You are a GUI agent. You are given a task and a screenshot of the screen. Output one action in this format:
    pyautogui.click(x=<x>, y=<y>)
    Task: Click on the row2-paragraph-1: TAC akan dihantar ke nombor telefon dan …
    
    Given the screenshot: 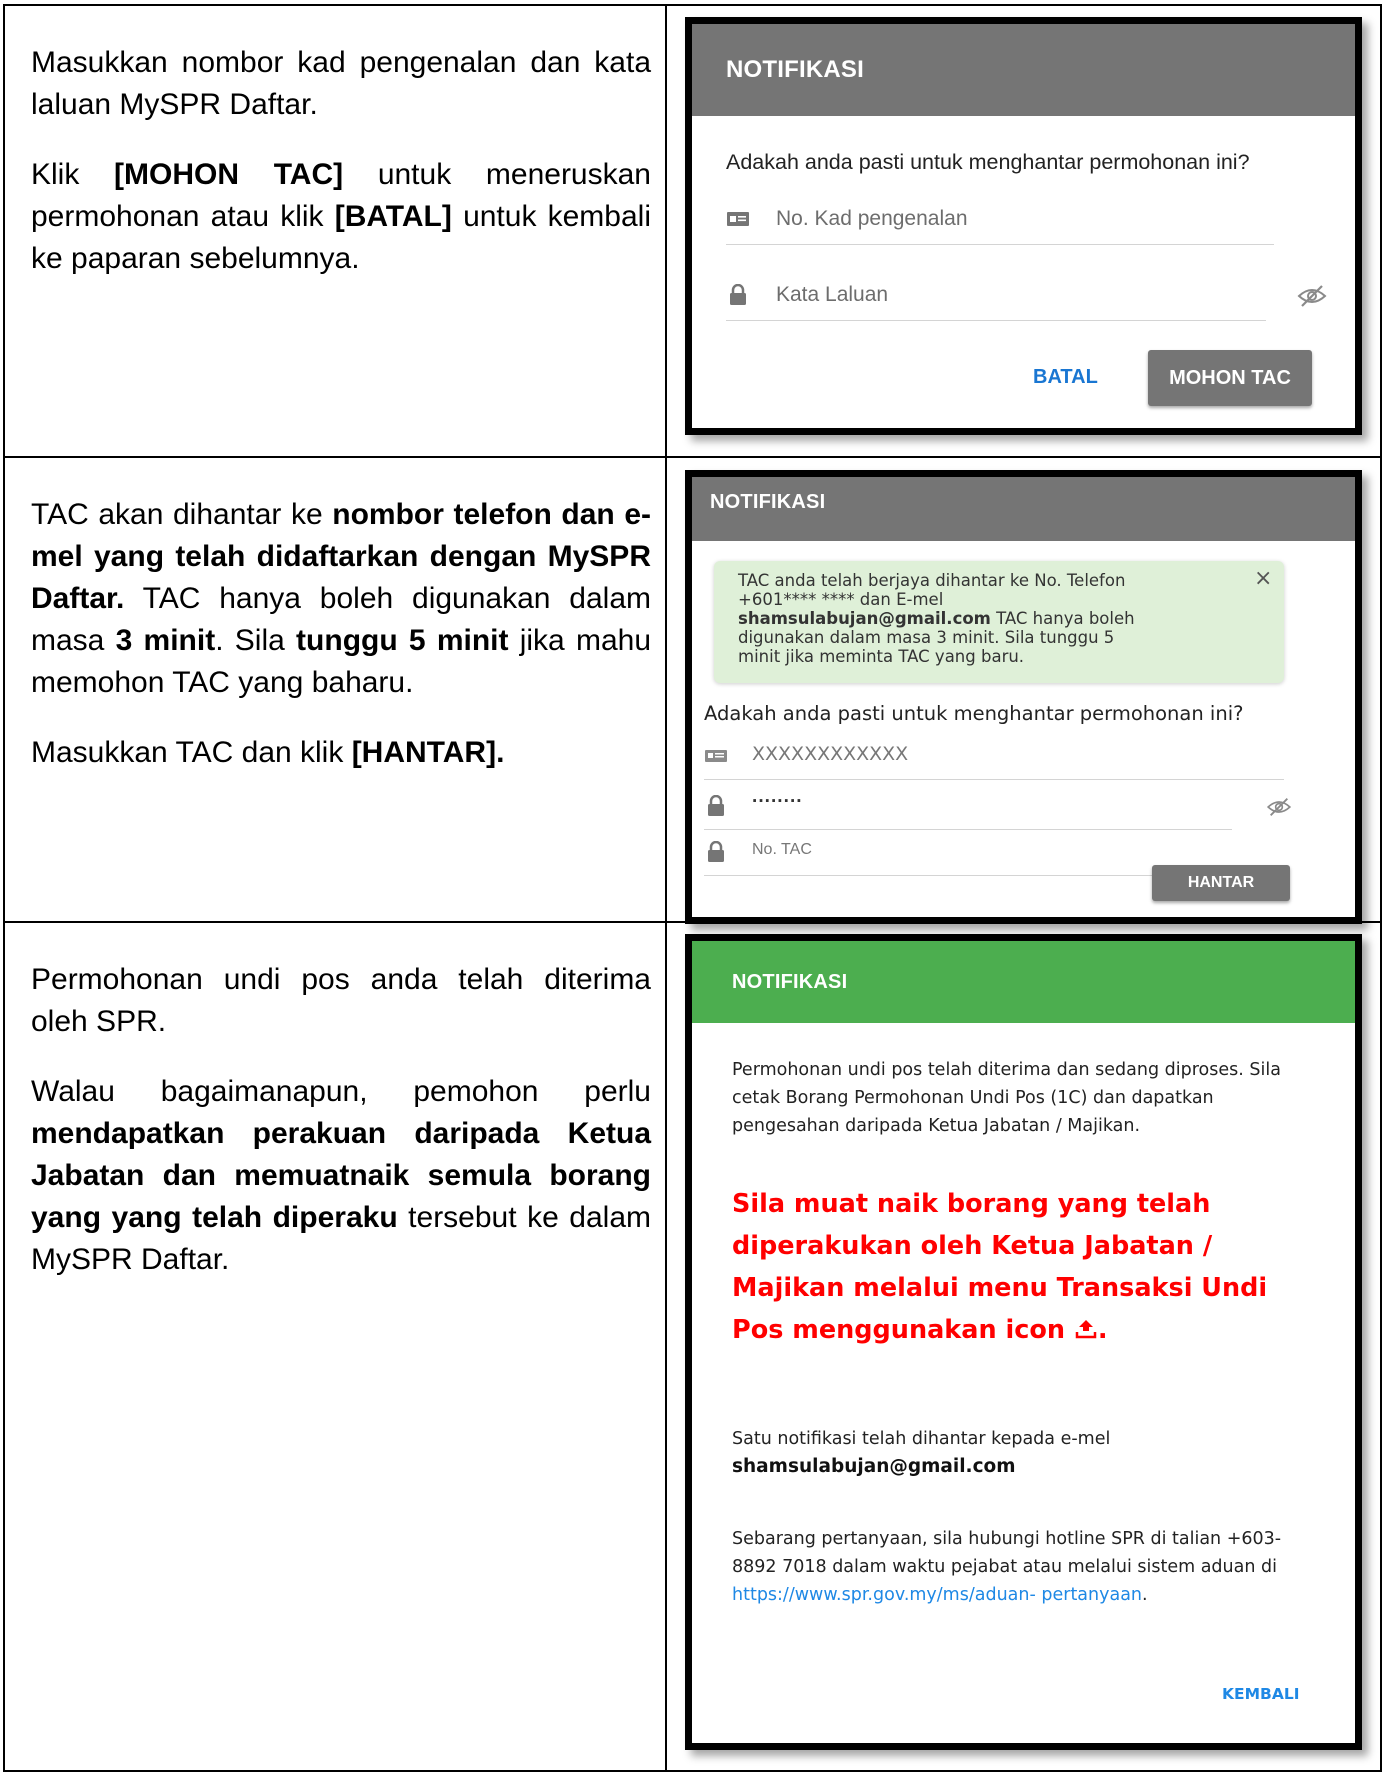 What is the action you would take?
    pyautogui.click(x=341, y=599)
    